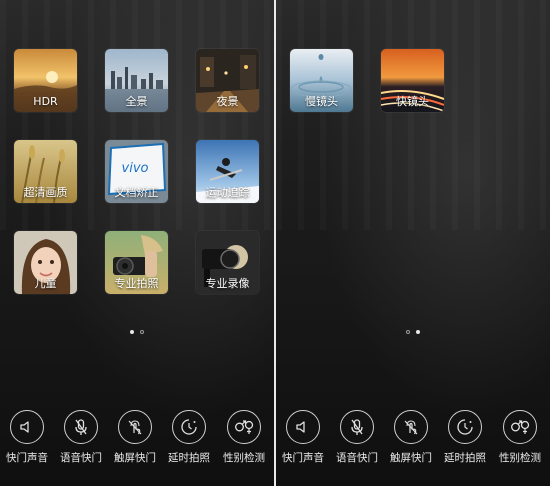 This screenshot has width=550, height=486. Describe the element at coordinates (136, 80) in the screenshot. I see `mode-tile-panorama: 全景` at that location.